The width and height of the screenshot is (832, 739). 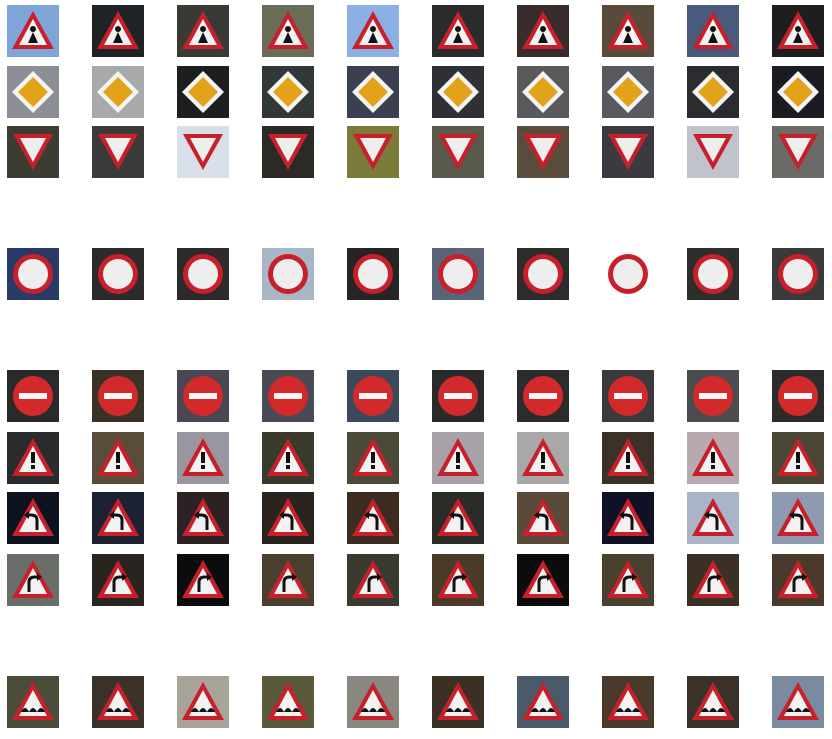 I want to click on sign-row-no-entry, so click(x=416, y=396).